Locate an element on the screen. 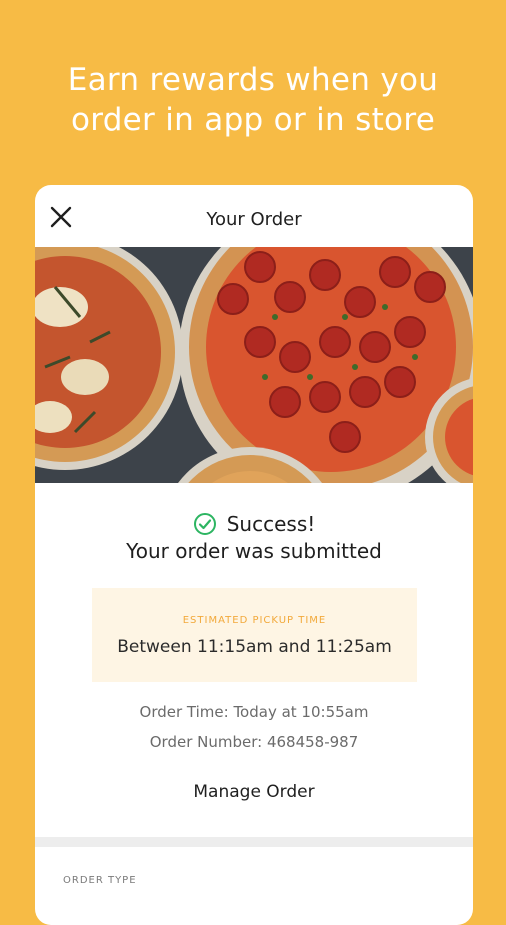 Image resolution: width=506 pixels, height=925 pixels. check-circle-icon is located at coordinates (204, 524).